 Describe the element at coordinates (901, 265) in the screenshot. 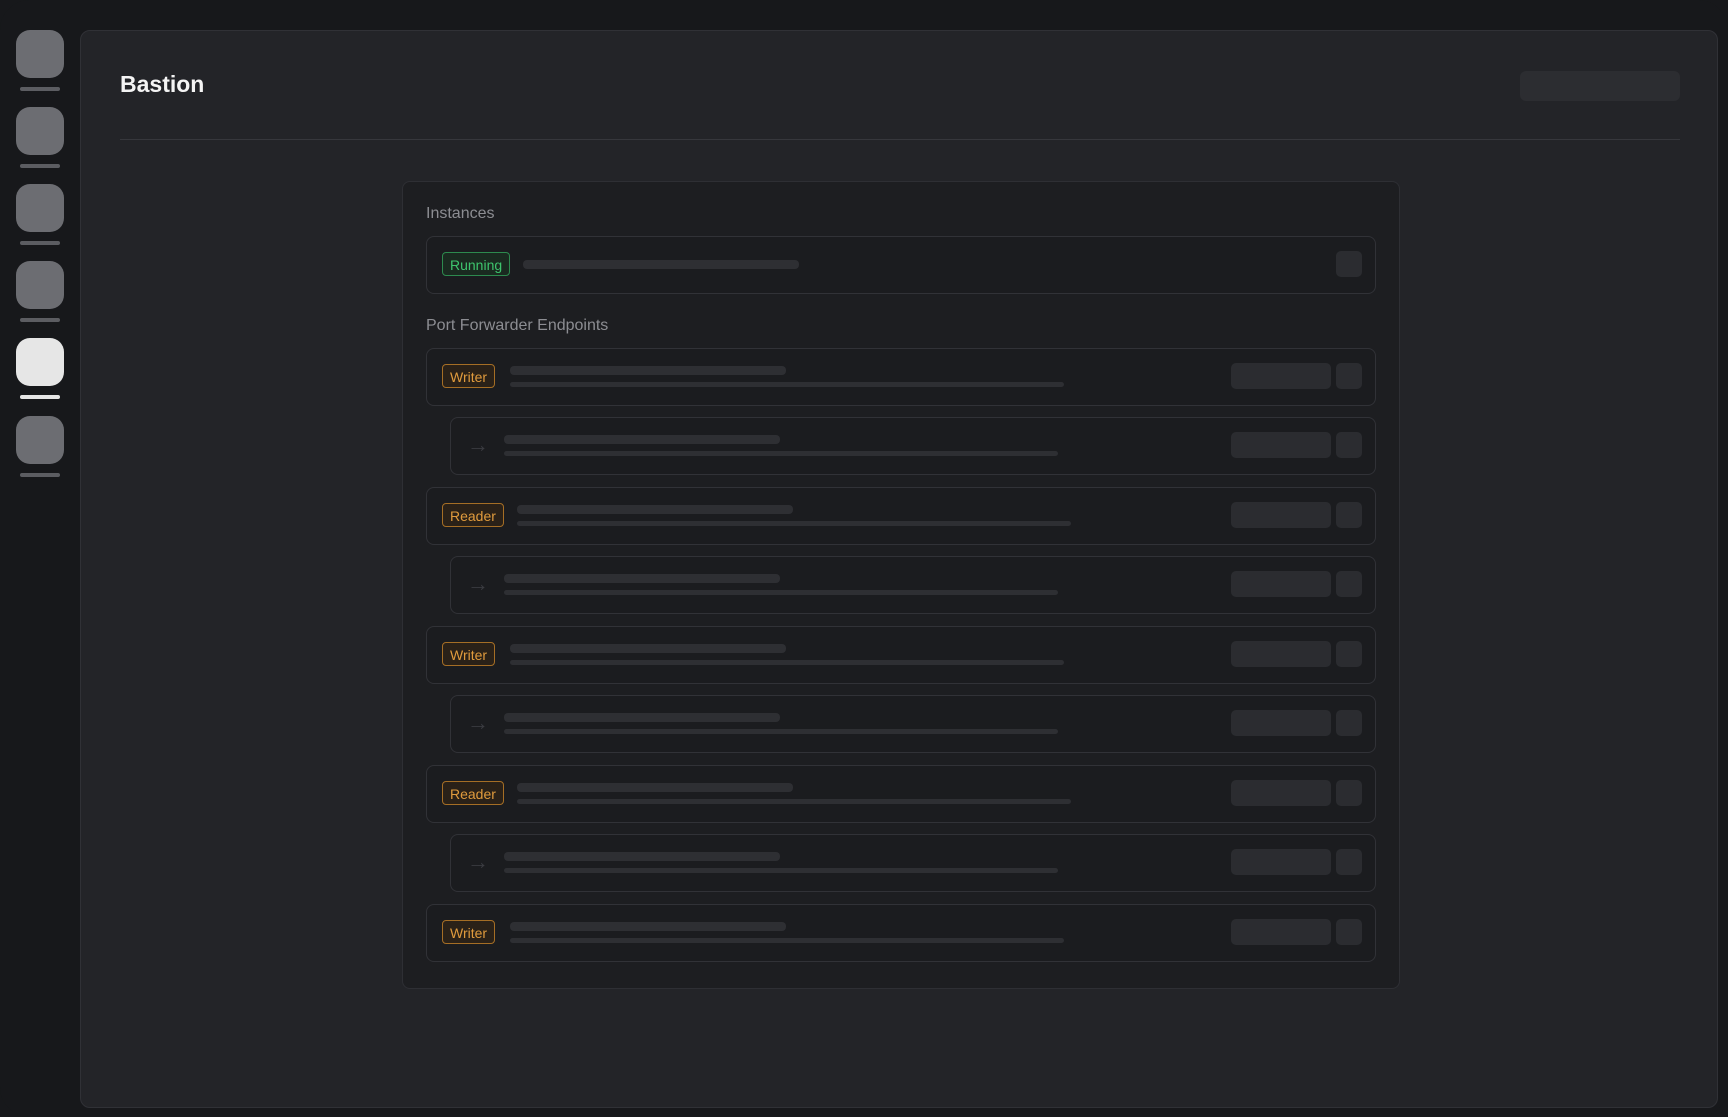

I see `instance-row: Running` at that location.